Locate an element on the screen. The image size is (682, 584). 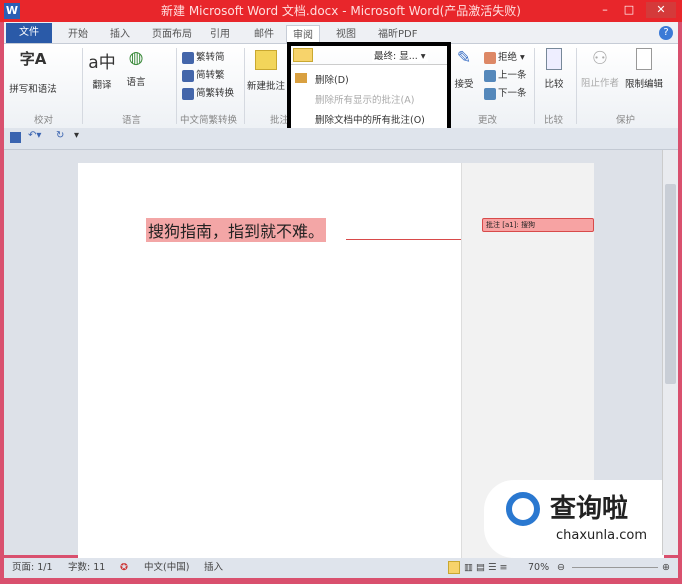
group-label-chinese: 中文简繁转换 is located at coordinates (209, 120).